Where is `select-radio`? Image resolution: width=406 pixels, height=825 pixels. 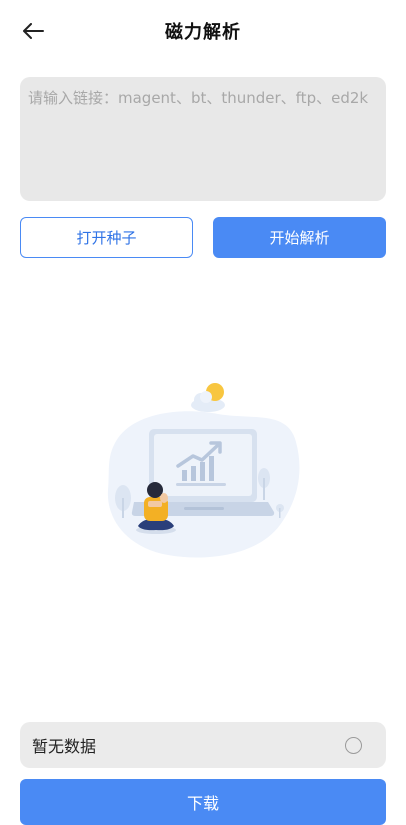
select-radio is located at coordinates (353, 745).